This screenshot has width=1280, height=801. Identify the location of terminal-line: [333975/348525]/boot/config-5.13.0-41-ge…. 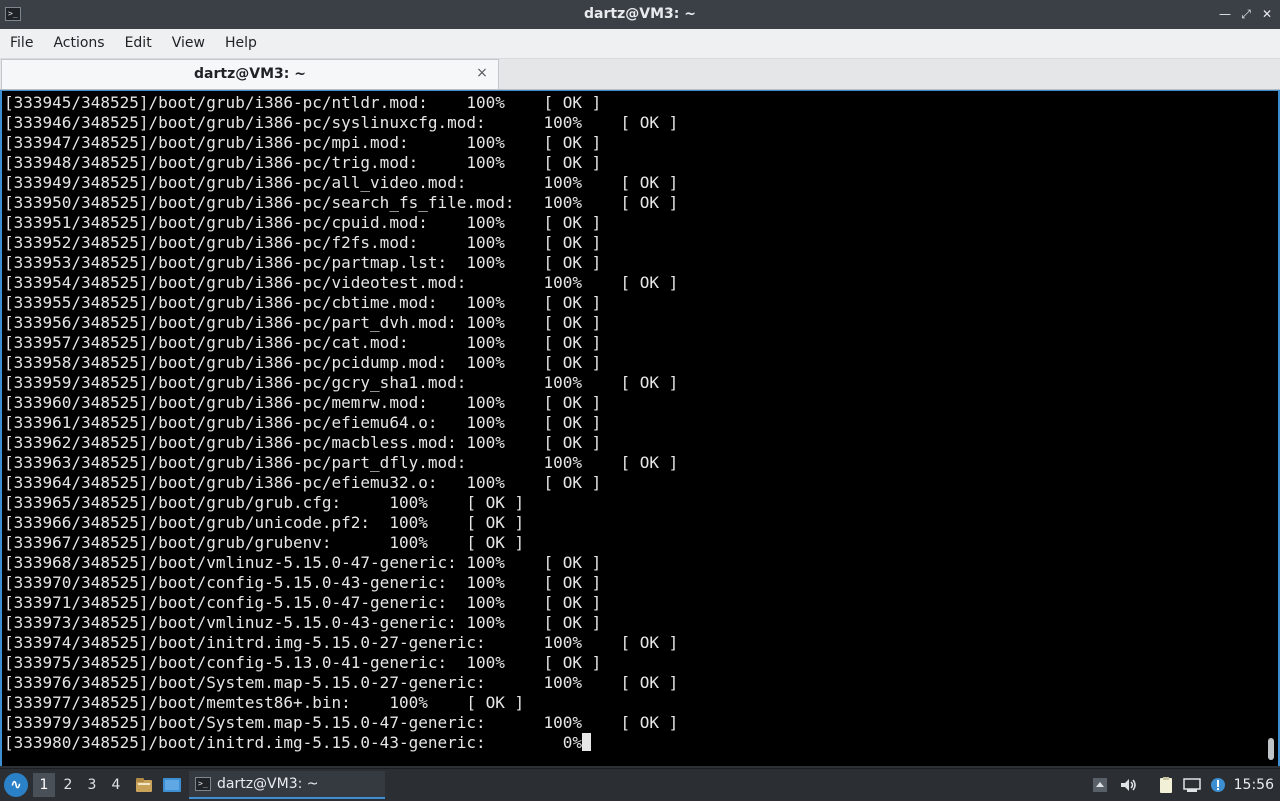
(303, 662).